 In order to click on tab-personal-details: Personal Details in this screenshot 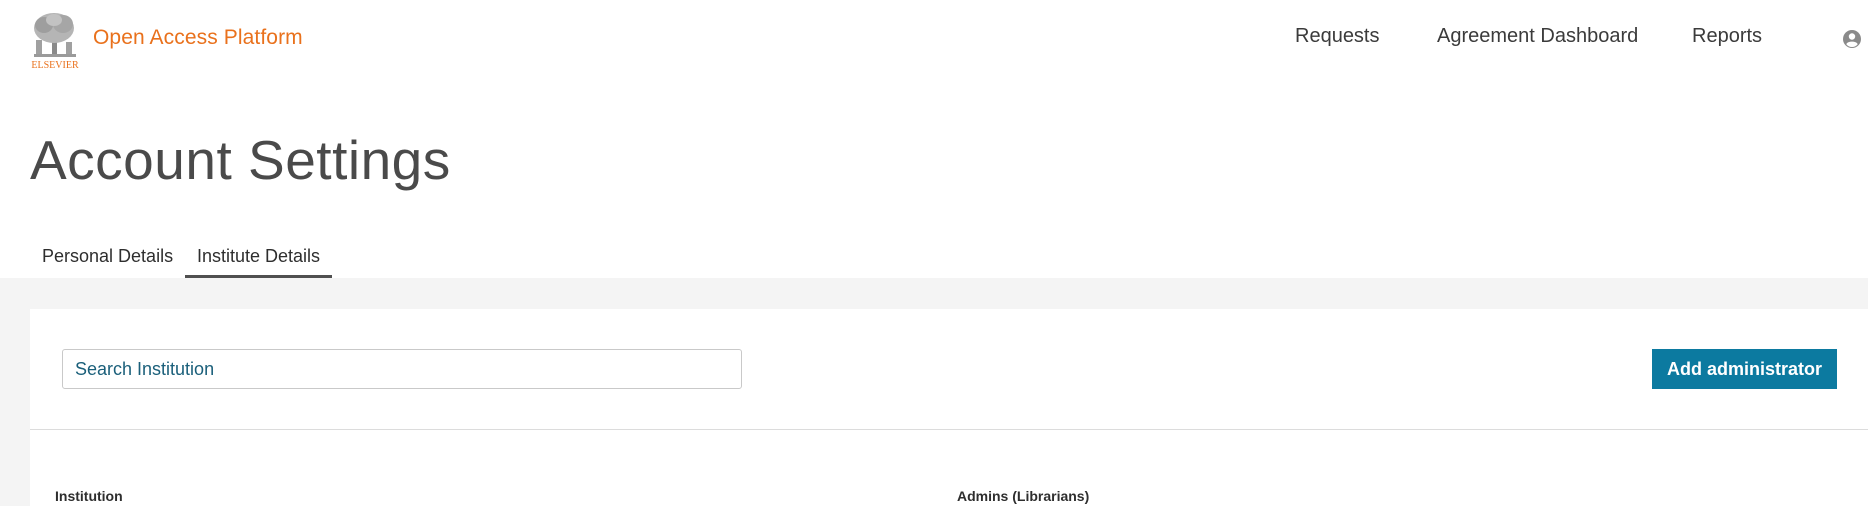, I will do `click(107, 258)`.